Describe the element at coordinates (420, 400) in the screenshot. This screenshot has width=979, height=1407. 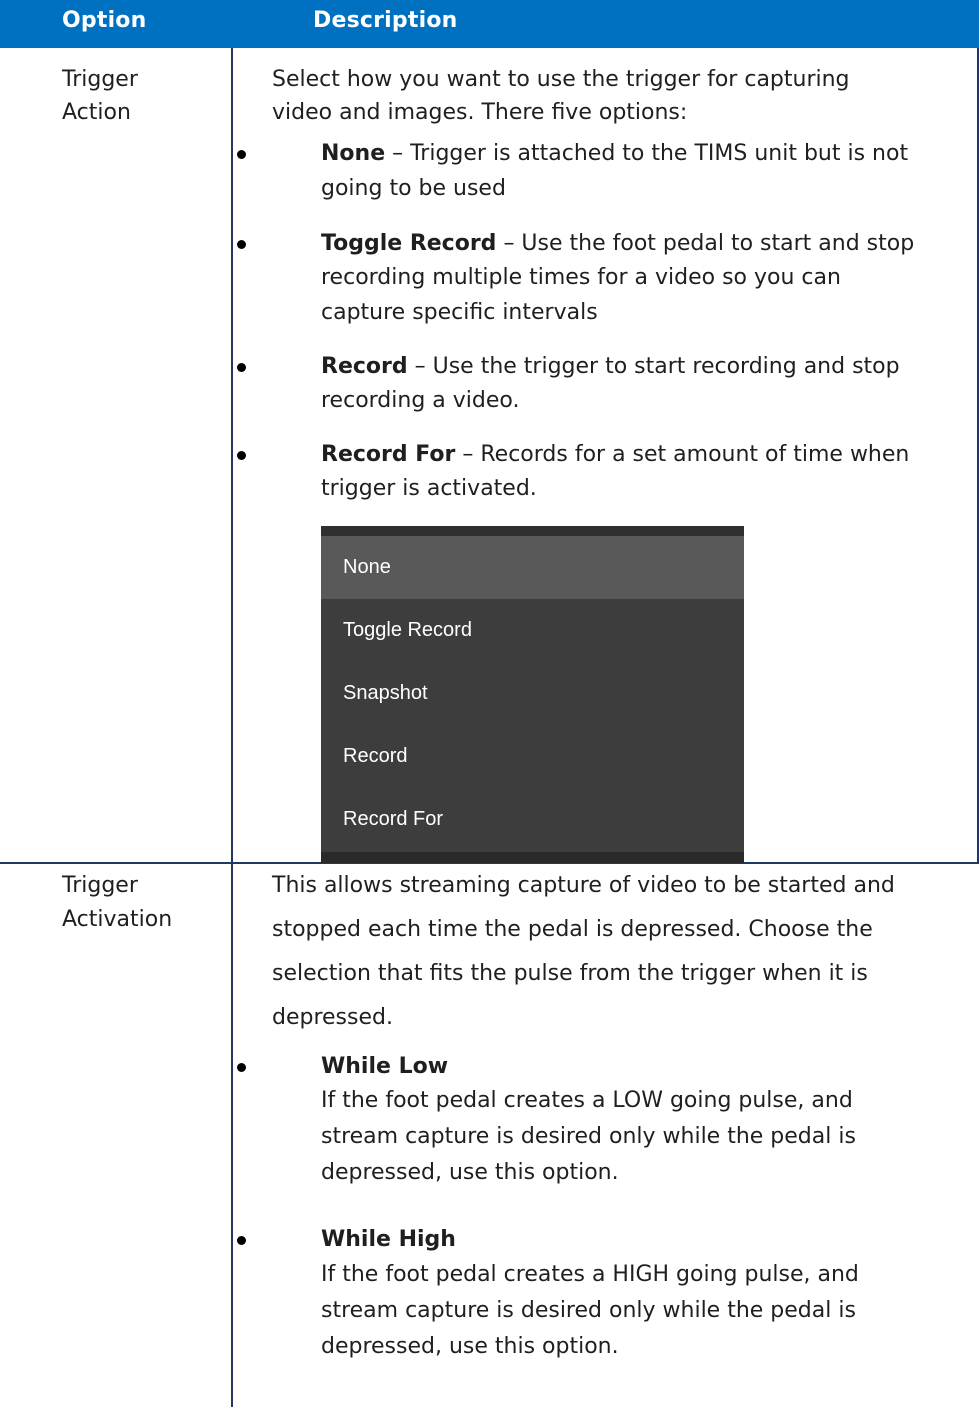
I see `bullet-description: recording a video.` at that location.